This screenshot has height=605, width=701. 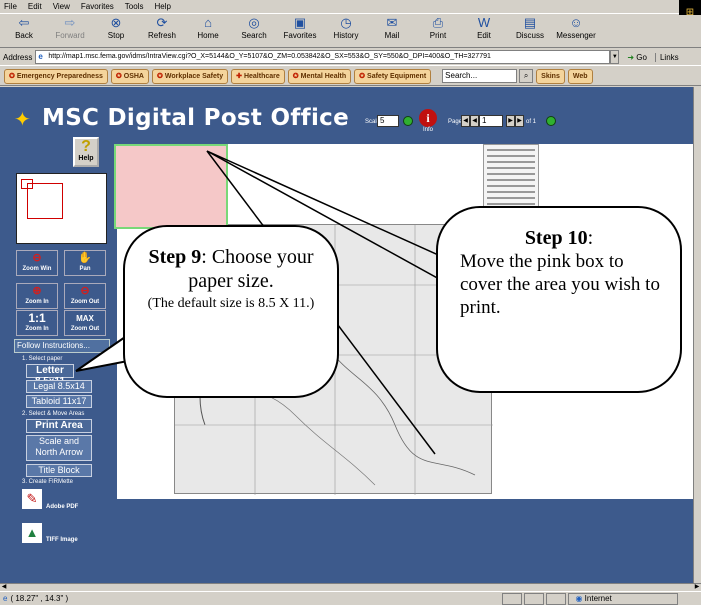 I want to click on favorites-button: ▣ Favorites, so click(x=300, y=27).